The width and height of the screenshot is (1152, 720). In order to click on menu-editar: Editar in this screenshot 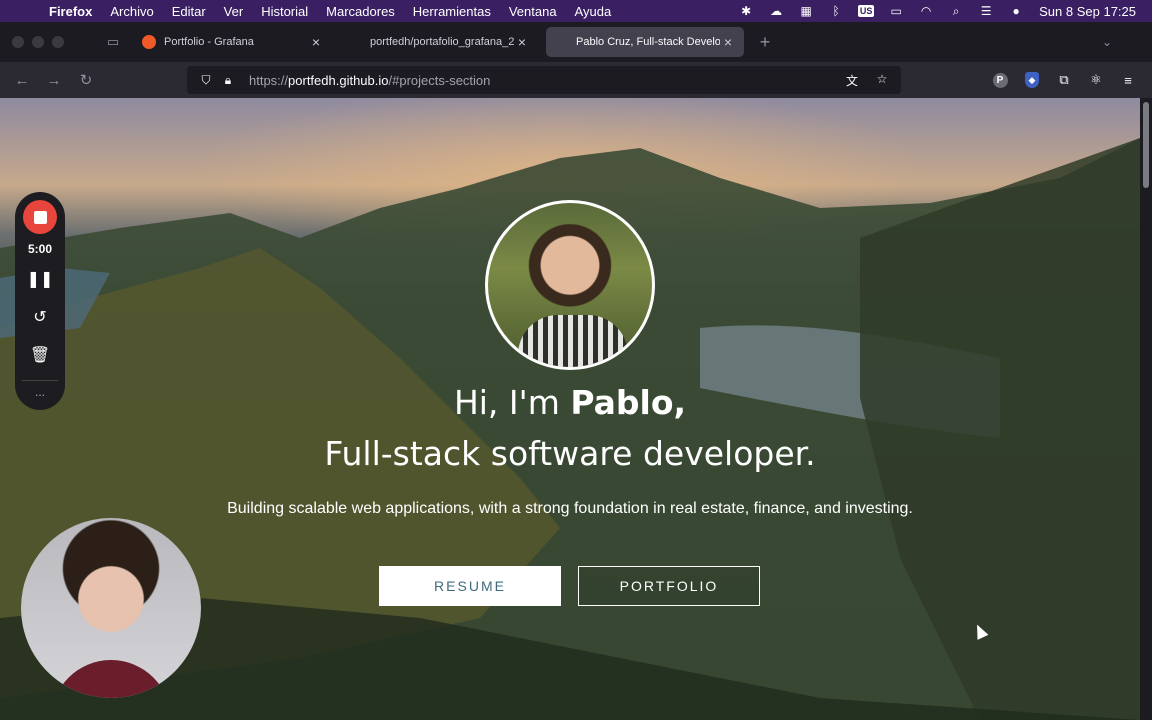, I will do `click(189, 11)`.